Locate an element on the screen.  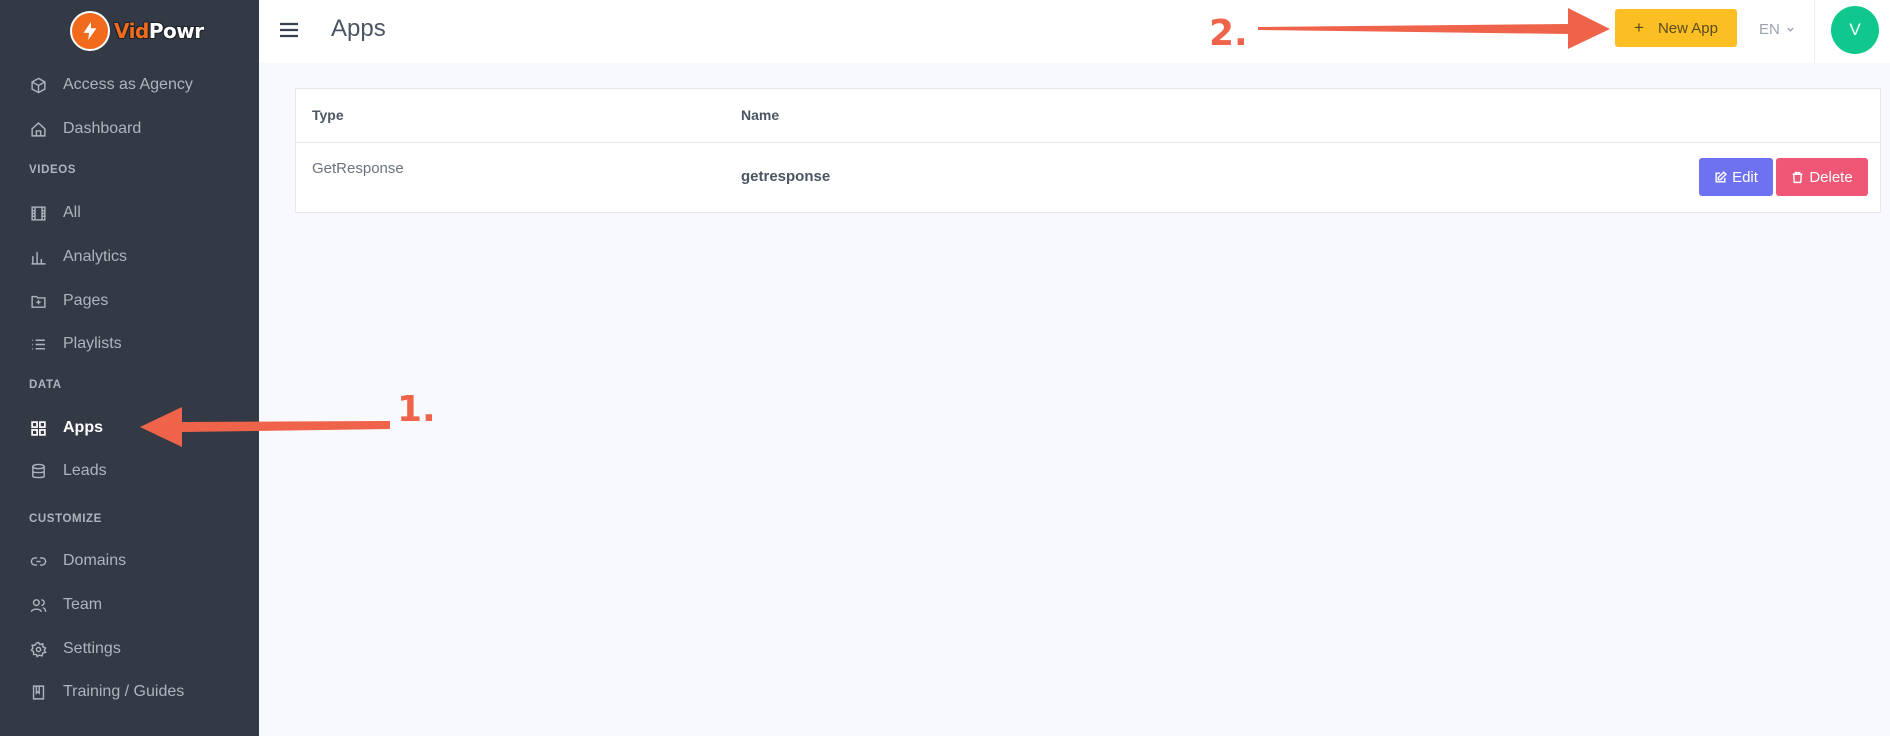
annotation-step-2: 2. is located at coordinates (1228, 33).